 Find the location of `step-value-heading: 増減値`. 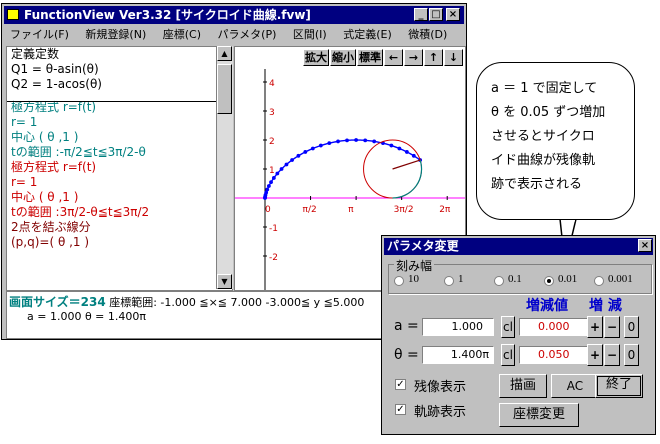

step-value-heading: 増減値 is located at coordinates (547, 306).